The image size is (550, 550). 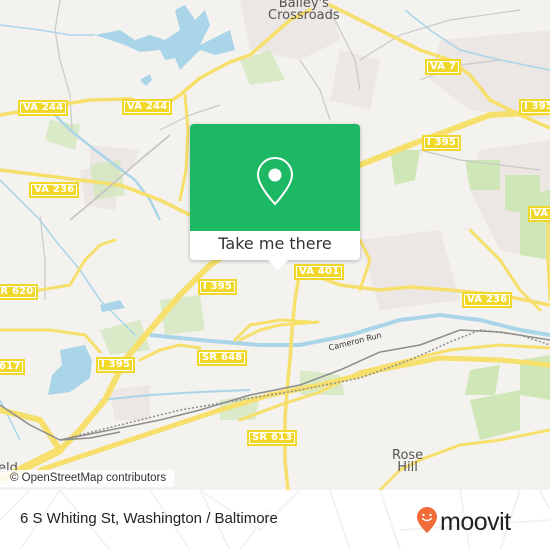 I want to click on place-label-bailey-s-crossroads: Bailey's Crossroads, so click(x=304, y=11).